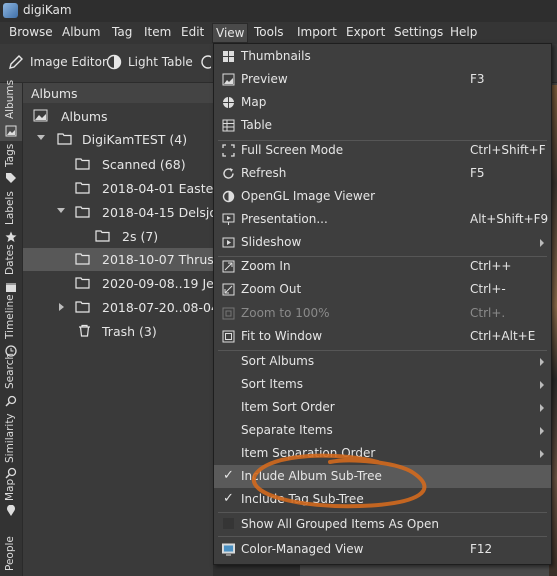  I want to click on album-row: 2018-04-15 Delsjon, so click(124, 212).